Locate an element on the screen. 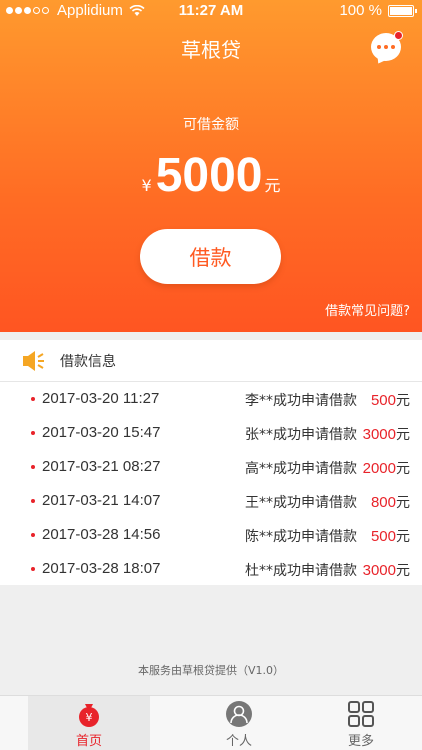 The height and width of the screenshot is (750, 422). page-title: 草根贷 is located at coordinates (211, 50).